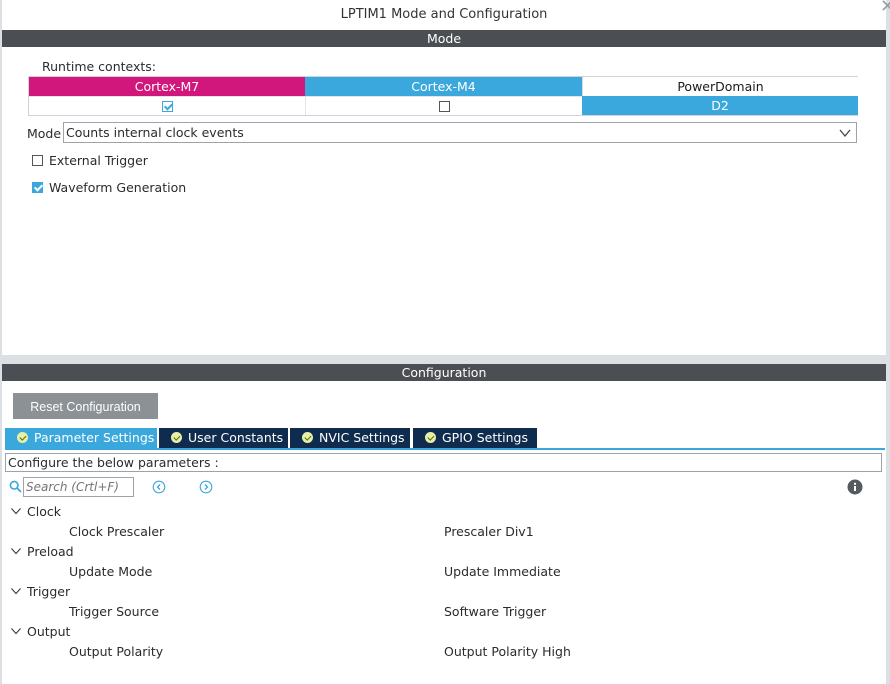 The height and width of the screenshot is (684, 890). What do you see at coordinates (444, 14) in the screenshot?
I see `window-title: LPTIM1 Mode and Configuration` at bounding box center [444, 14].